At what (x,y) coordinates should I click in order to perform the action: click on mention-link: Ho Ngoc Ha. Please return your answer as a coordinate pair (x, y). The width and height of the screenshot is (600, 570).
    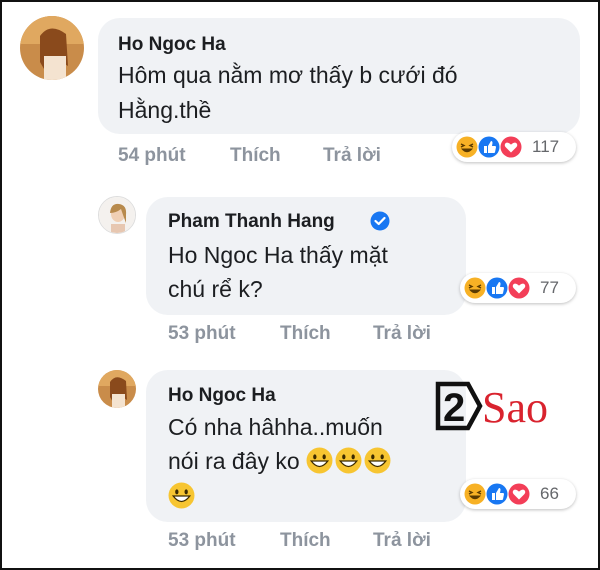
    Looking at the image, I should click on (230, 255).